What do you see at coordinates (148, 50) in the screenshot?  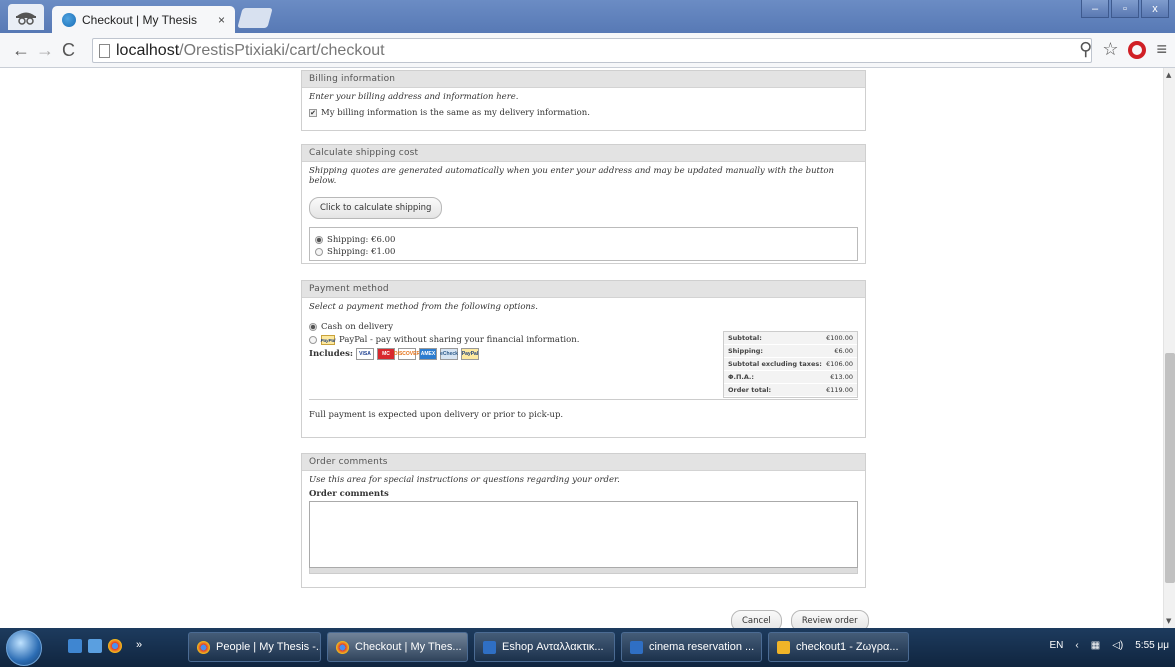 I see `url-host: localhost` at bounding box center [148, 50].